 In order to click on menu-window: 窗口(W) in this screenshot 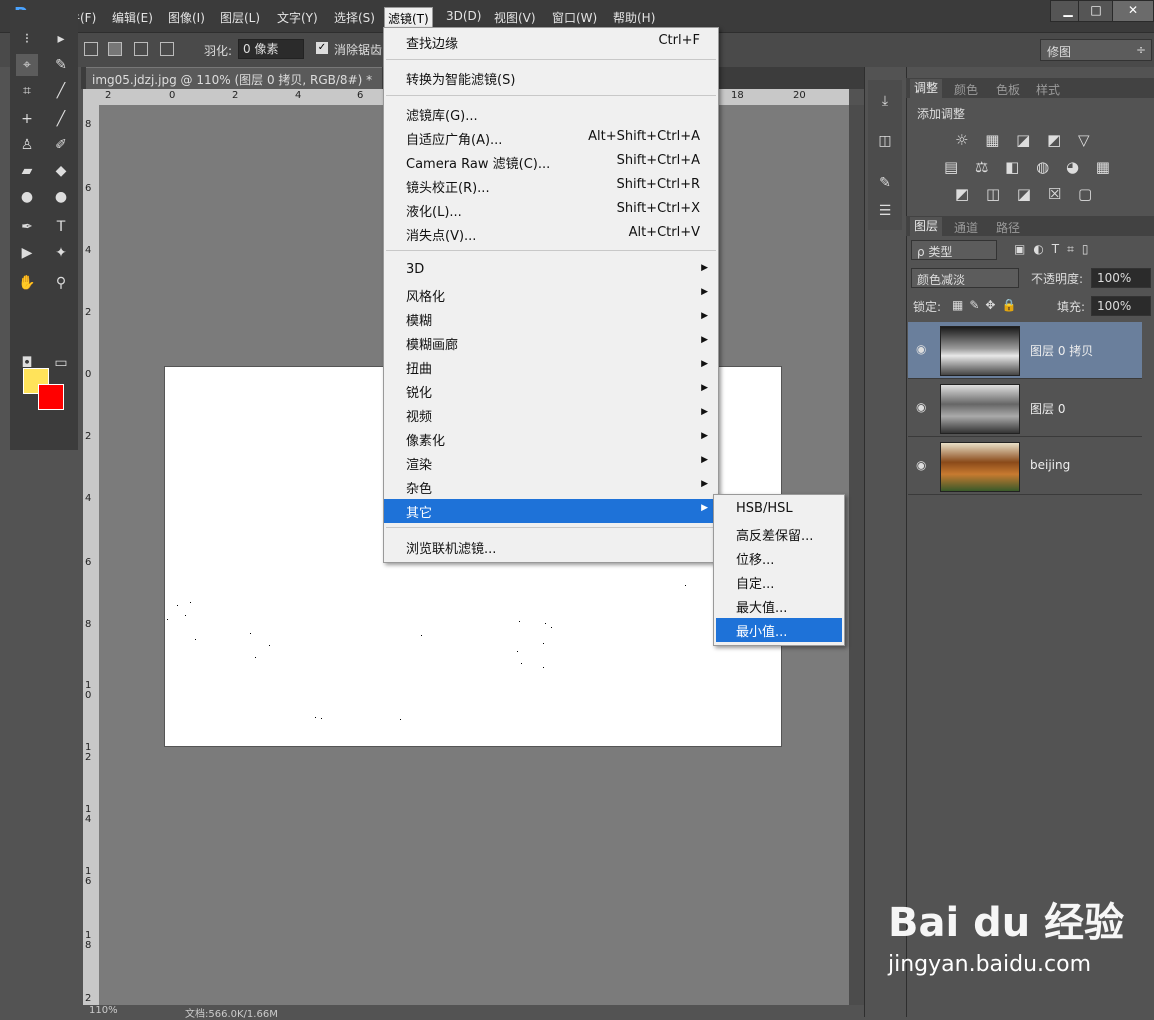, I will do `click(574, 17)`.